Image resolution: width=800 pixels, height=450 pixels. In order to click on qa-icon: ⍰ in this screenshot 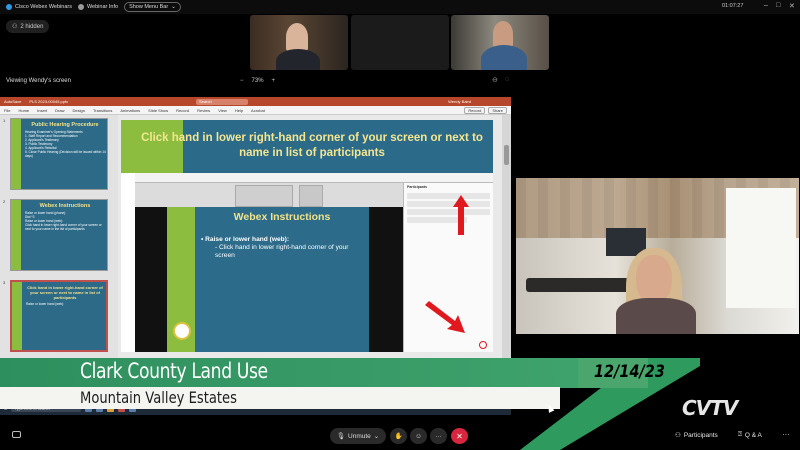, I will do `click(740, 434)`.